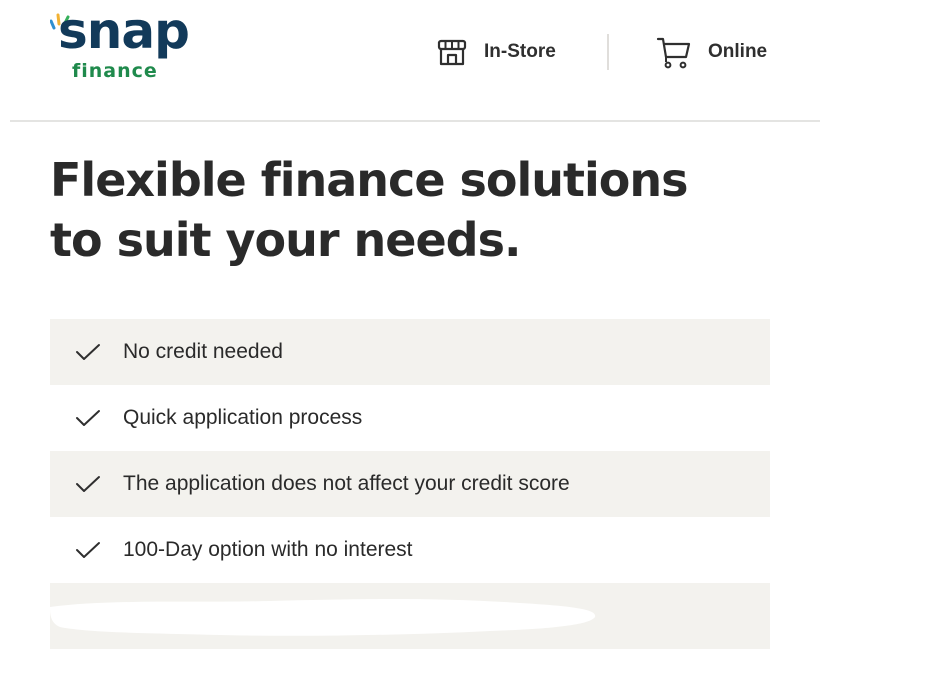 The height and width of the screenshot is (695, 925). What do you see at coordinates (520, 51) in the screenshot?
I see `nav-in-store-label: In-Store` at bounding box center [520, 51].